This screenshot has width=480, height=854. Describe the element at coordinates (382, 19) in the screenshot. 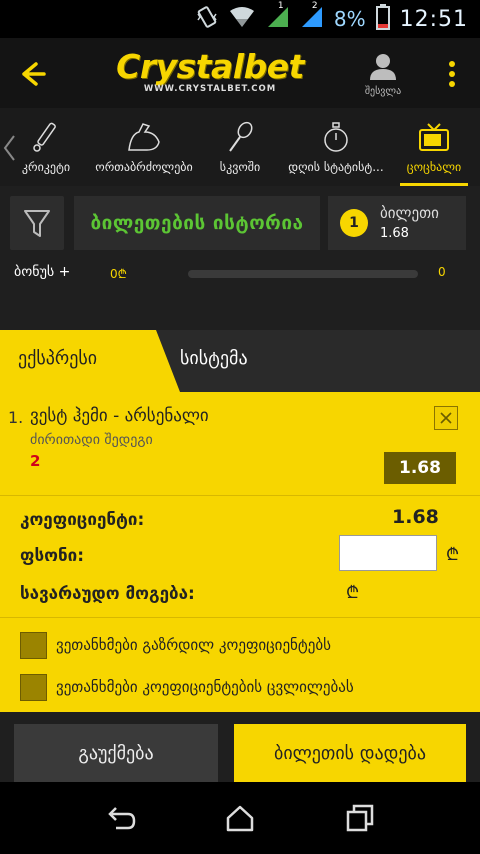

I see `battery-icon` at that location.